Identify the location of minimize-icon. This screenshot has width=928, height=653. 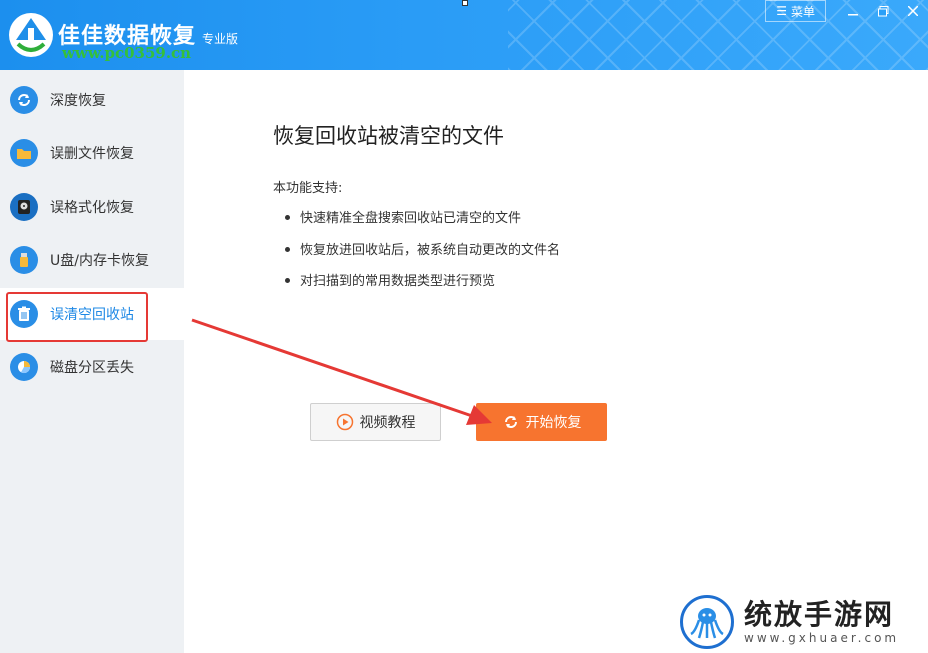
(853, 15).